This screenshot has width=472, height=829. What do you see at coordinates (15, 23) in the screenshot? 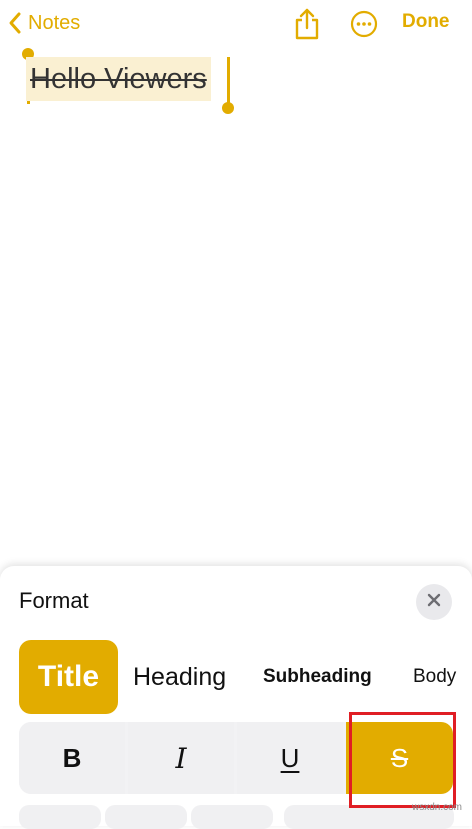
I see `chevron-left-icon` at bounding box center [15, 23].